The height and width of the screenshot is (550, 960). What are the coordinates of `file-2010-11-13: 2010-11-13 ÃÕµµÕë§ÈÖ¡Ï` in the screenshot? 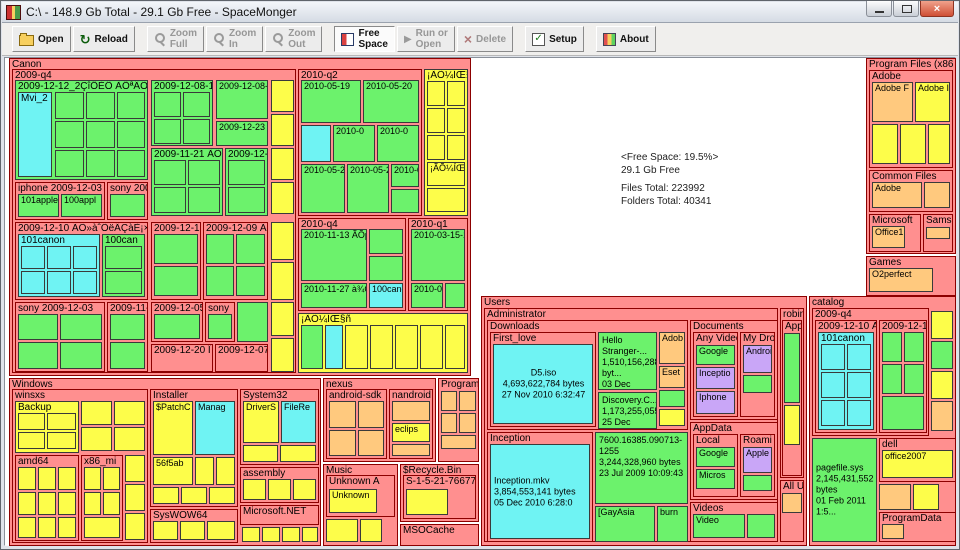 It's located at (334, 255).